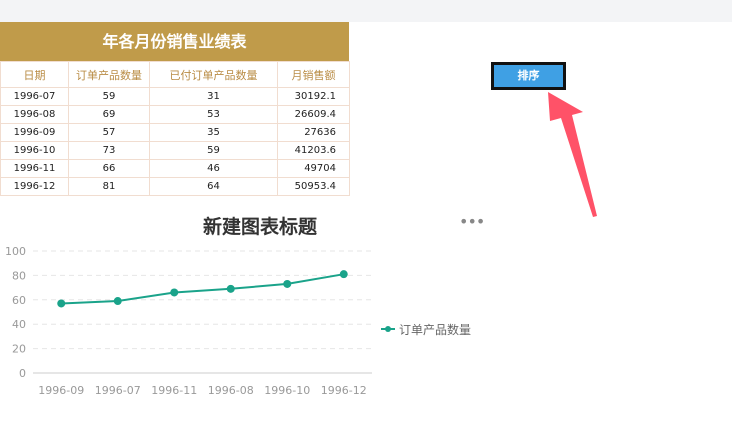 This screenshot has width=732, height=442. Describe the element at coordinates (22, 373) in the screenshot. I see `y-tick-label: 0` at that location.